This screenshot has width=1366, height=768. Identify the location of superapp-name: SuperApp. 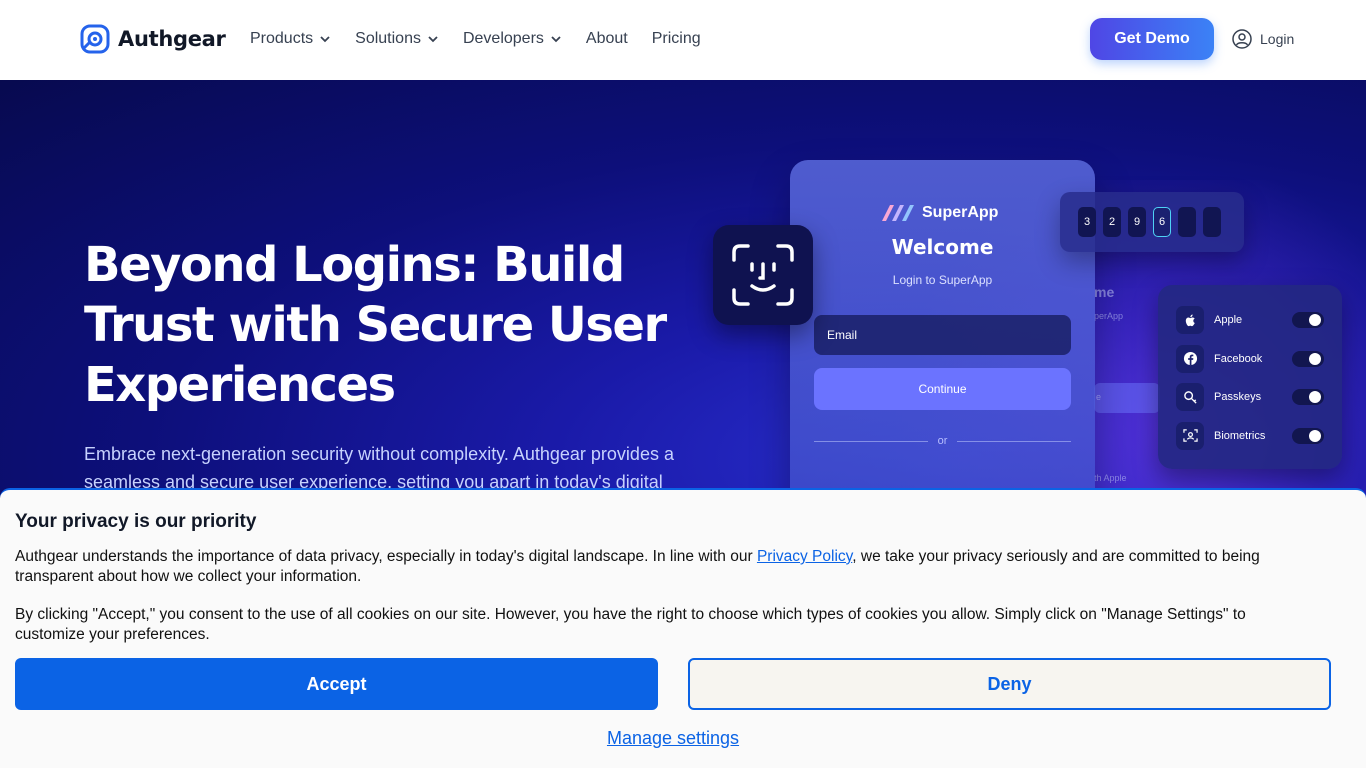
(960, 212).